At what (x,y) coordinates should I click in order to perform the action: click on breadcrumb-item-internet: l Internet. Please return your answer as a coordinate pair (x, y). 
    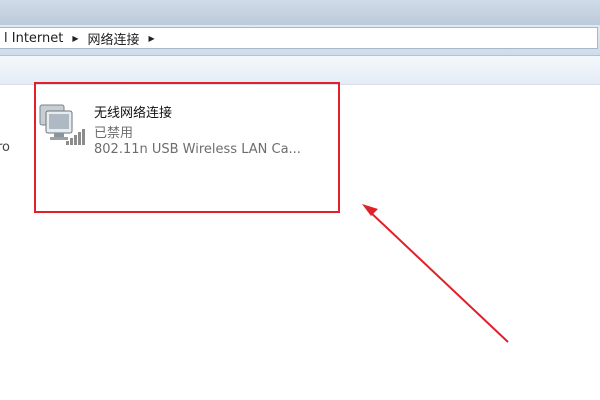
    Looking at the image, I should click on (33, 38).